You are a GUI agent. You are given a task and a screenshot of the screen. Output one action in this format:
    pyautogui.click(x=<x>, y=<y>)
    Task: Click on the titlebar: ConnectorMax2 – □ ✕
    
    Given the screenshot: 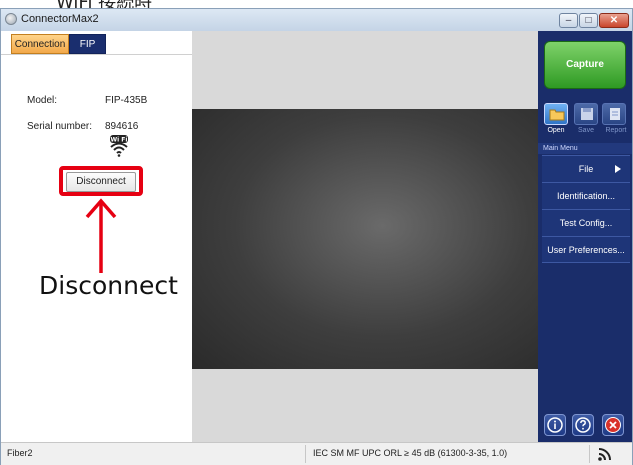 What is the action you would take?
    pyautogui.click(x=316, y=20)
    